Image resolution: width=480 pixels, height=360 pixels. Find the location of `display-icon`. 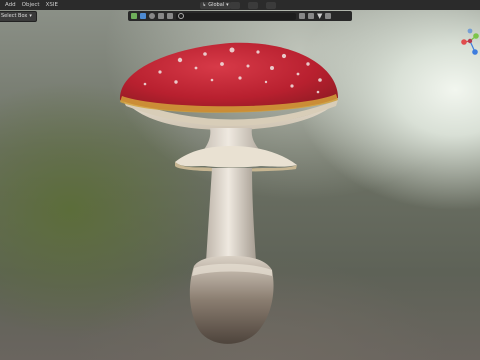

display-icon is located at coordinates (311, 16).